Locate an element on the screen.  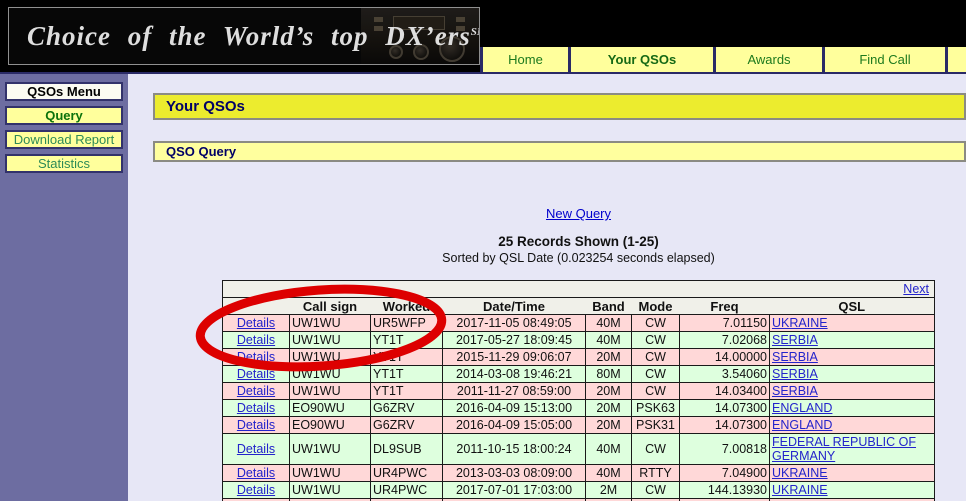
qsl-country-link: FEDERAL REPUBLIC OF GERMANY is located at coordinates (844, 449).